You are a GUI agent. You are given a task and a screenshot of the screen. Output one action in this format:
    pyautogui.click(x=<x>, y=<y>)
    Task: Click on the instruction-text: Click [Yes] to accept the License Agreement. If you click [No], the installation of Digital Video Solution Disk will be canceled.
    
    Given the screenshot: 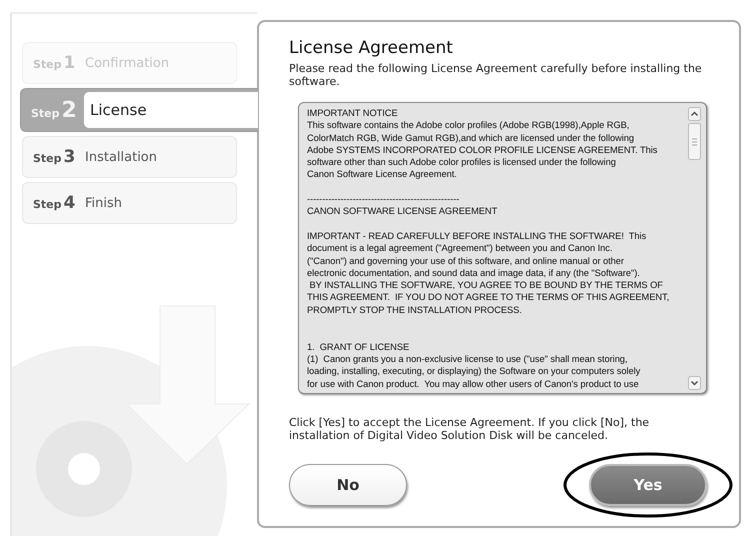 What is the action you would take?
    pyautogui.click(x=469, y=429)
    